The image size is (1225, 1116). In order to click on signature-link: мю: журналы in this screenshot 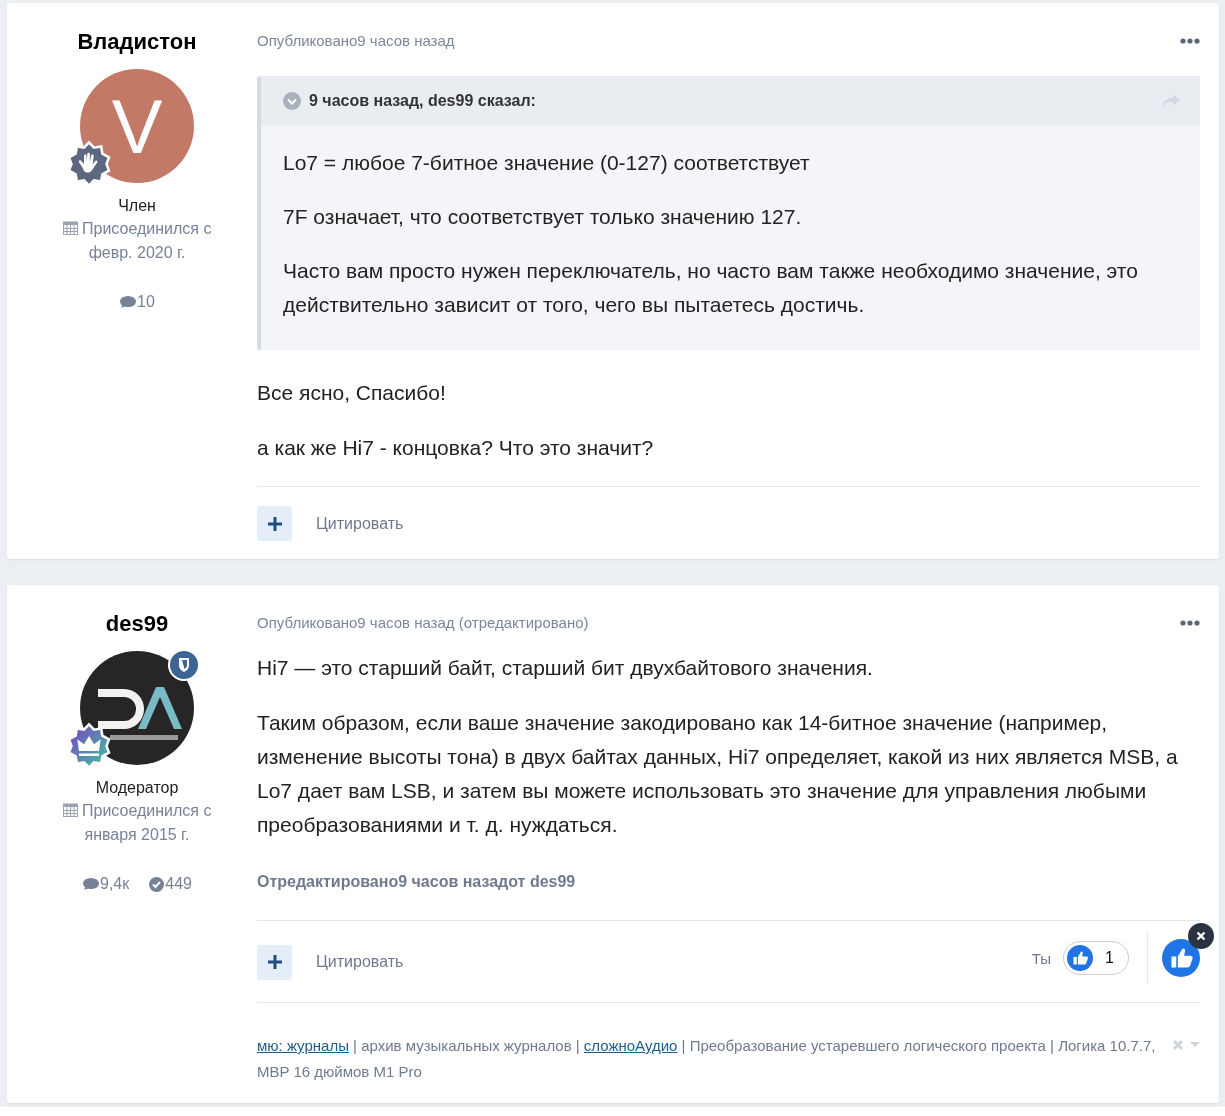, I will do `click(303, 1045)`.